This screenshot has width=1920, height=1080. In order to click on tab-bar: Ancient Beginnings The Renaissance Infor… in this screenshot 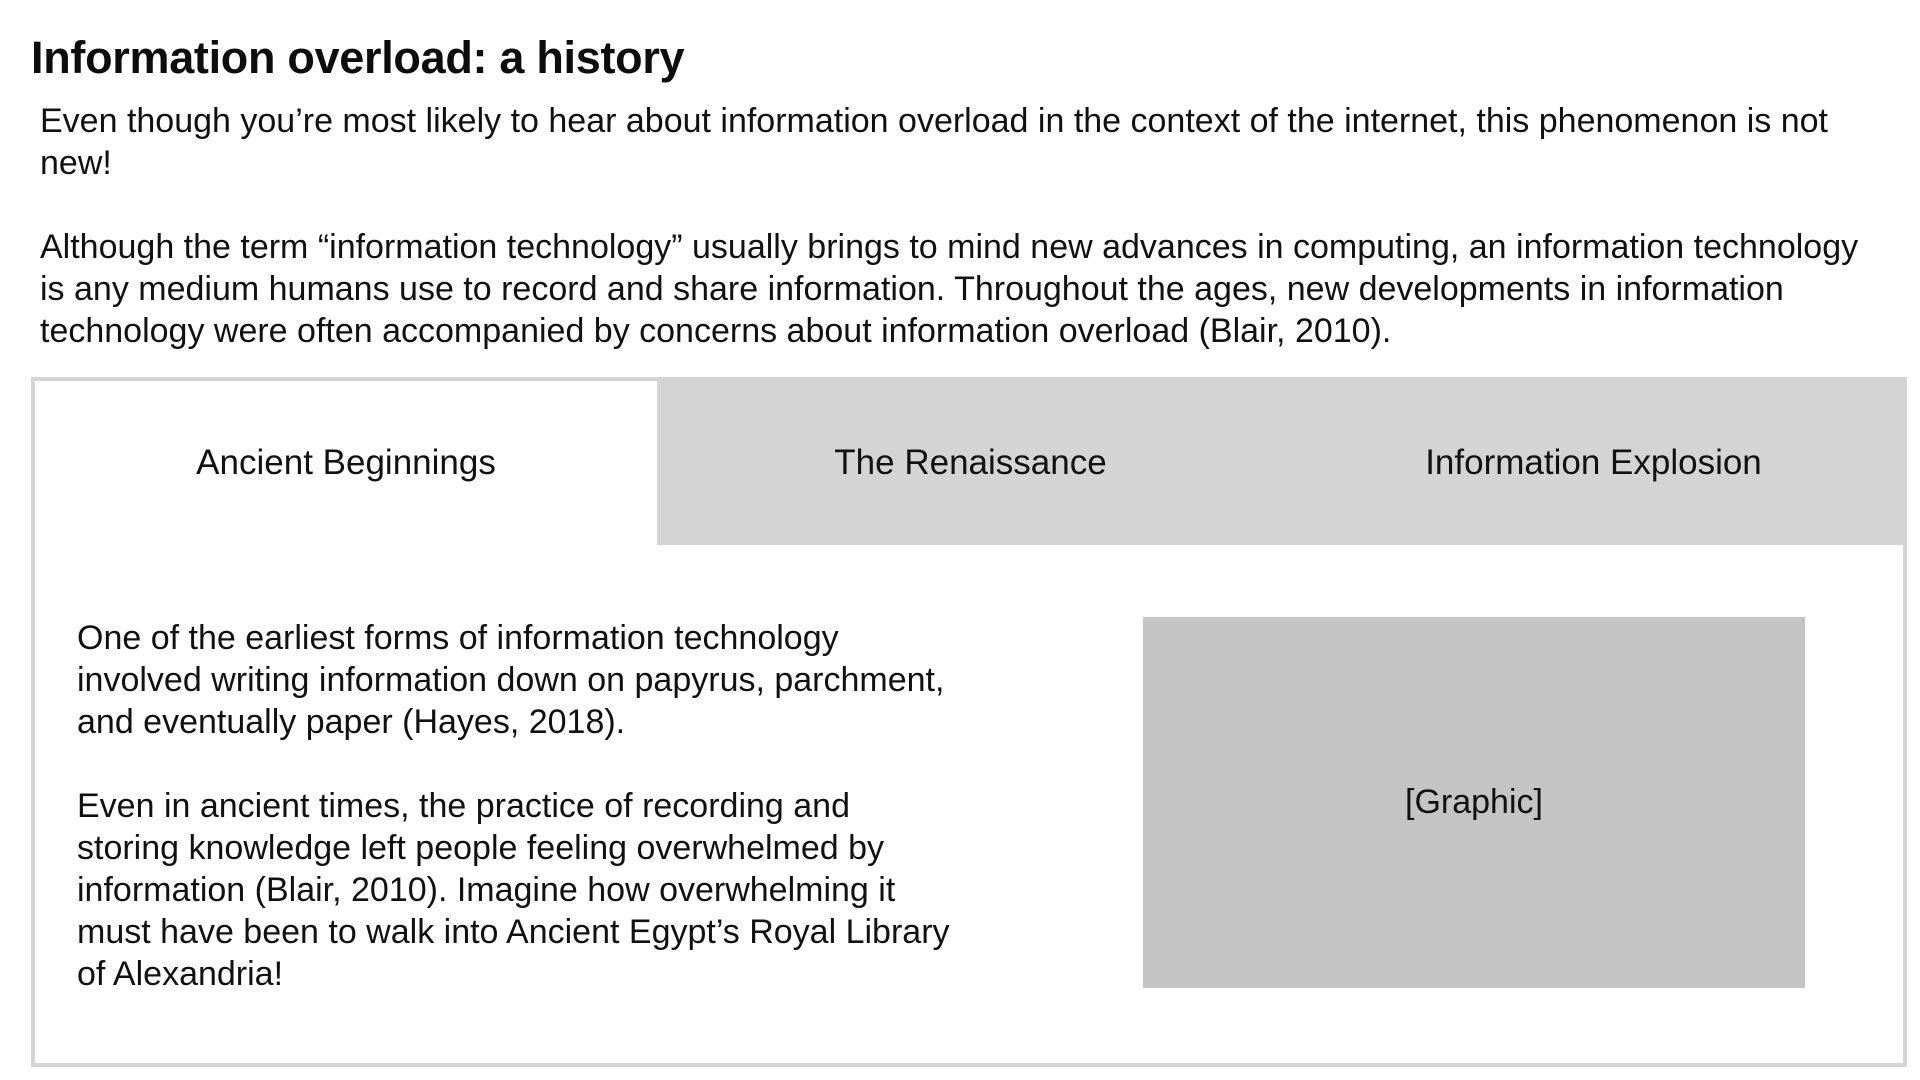, I will do `click(969, 463)`.